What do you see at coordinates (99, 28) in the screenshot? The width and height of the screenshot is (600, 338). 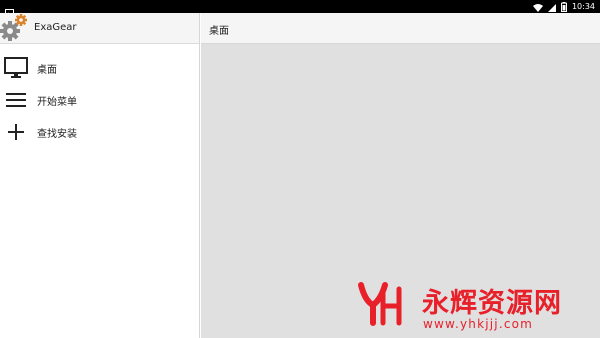 I see `drawer-header: ExaGear` at bounding box center [99, 28].